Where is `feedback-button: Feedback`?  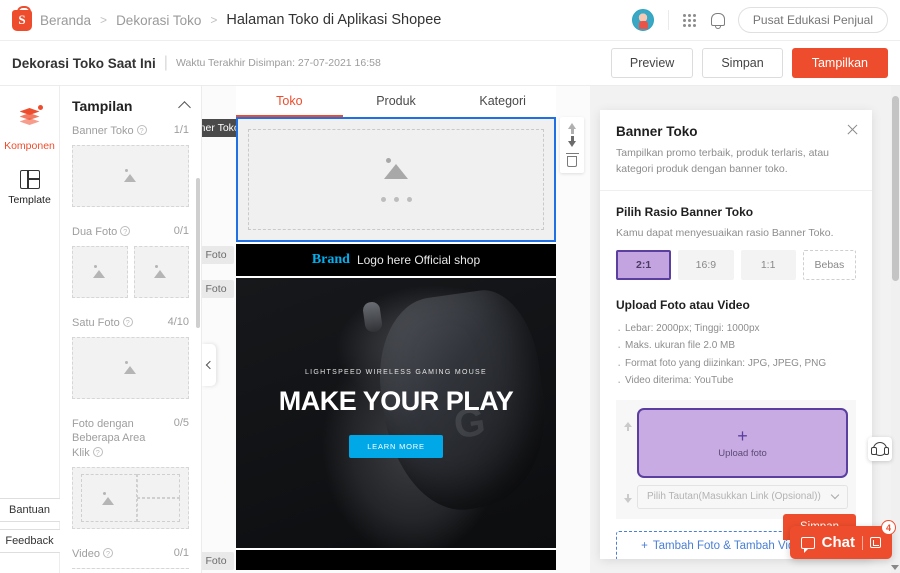 feedback-button: Feedback is located at coordinates (31, 541).